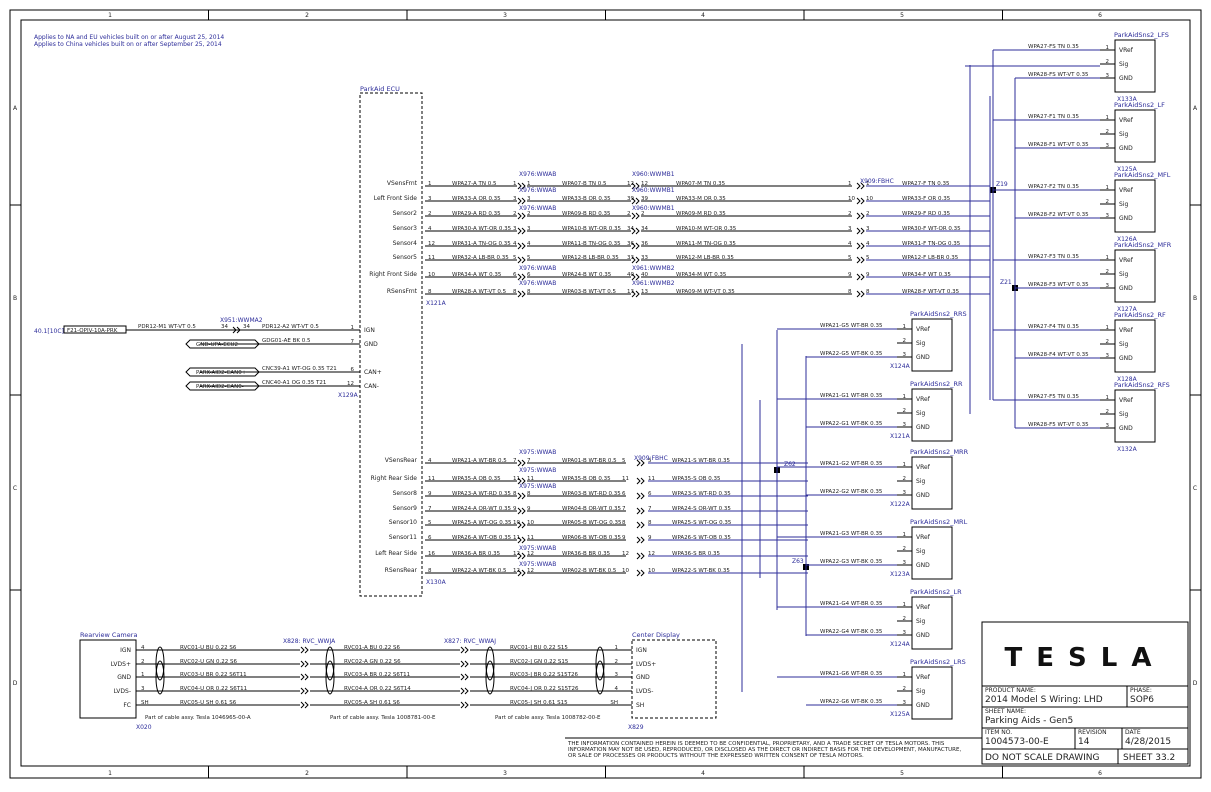 The image size is (1211, 792). Describe the element at coordinates (589, 461) in the screenshot. I see `wire-label: WPA01-B WT-BR 0.5` at that location.